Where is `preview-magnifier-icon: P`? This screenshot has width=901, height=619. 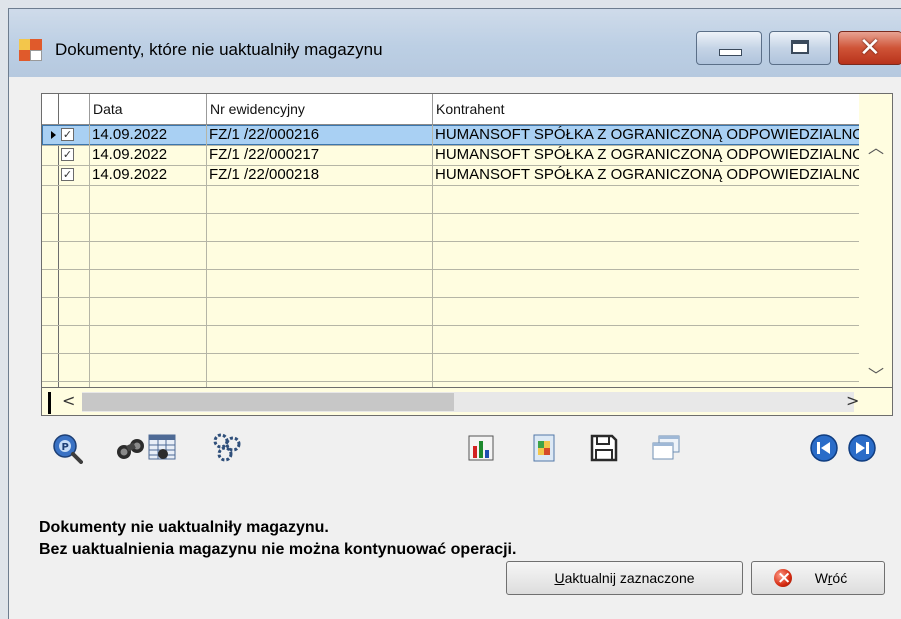
preview-magnifier-icon: P is located at coordinates (67, 448).